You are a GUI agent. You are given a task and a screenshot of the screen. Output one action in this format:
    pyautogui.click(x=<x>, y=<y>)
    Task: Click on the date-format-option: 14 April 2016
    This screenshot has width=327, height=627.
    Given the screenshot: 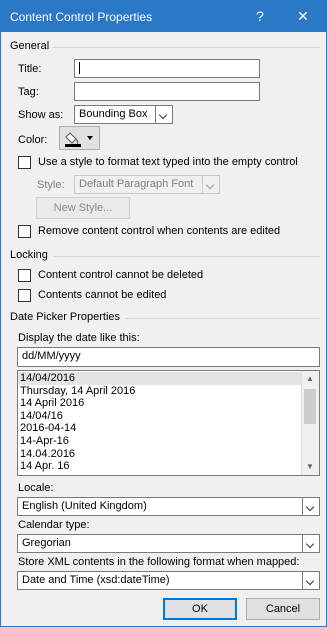 What is the action you would take?
    pyautogui.click(x=168, y=403)
    